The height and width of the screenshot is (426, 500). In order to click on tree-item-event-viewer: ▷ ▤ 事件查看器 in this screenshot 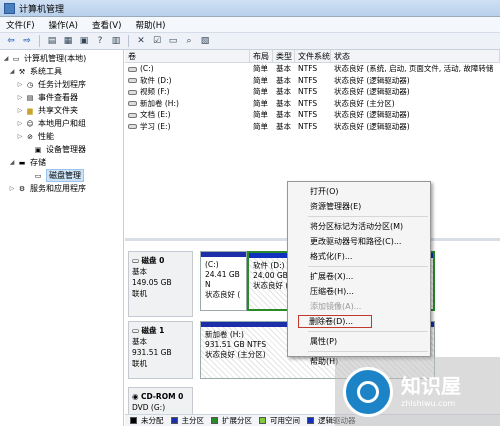, I will do `click(61, 97)`.